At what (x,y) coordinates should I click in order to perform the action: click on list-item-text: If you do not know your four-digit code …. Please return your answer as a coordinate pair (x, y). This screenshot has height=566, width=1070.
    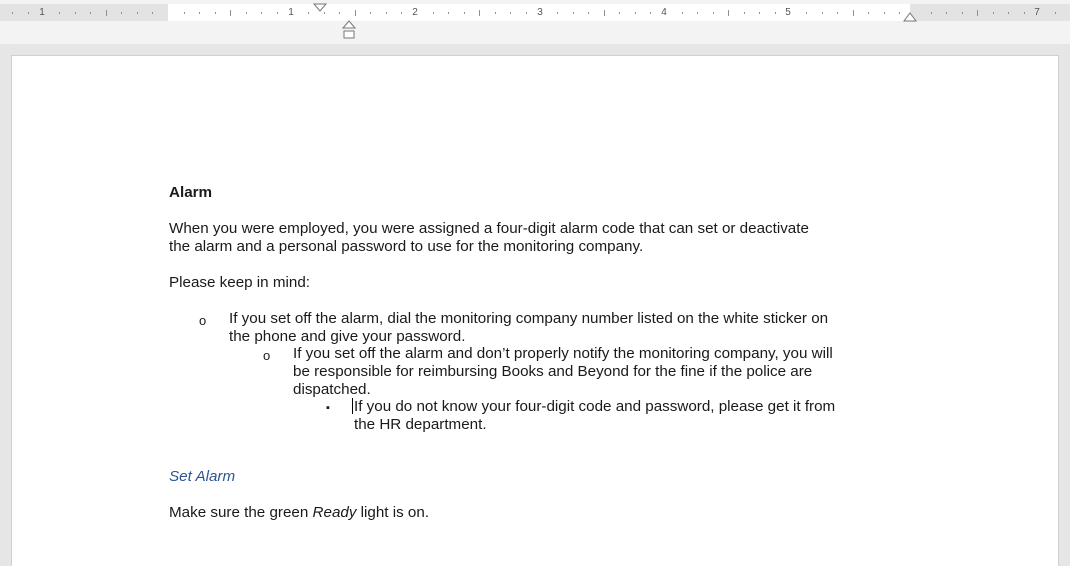
    Looking at the image, I should click on (595, 406).